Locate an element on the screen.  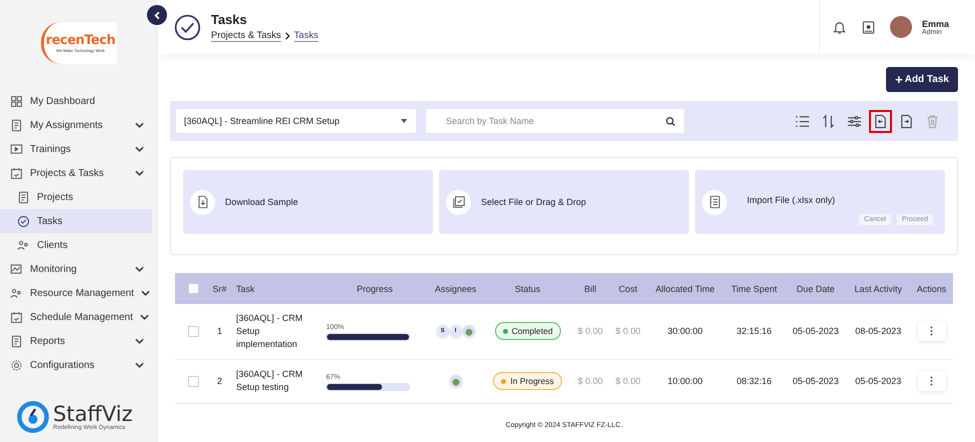
sidebar-item: Reports is located at coordinates (79, 341).